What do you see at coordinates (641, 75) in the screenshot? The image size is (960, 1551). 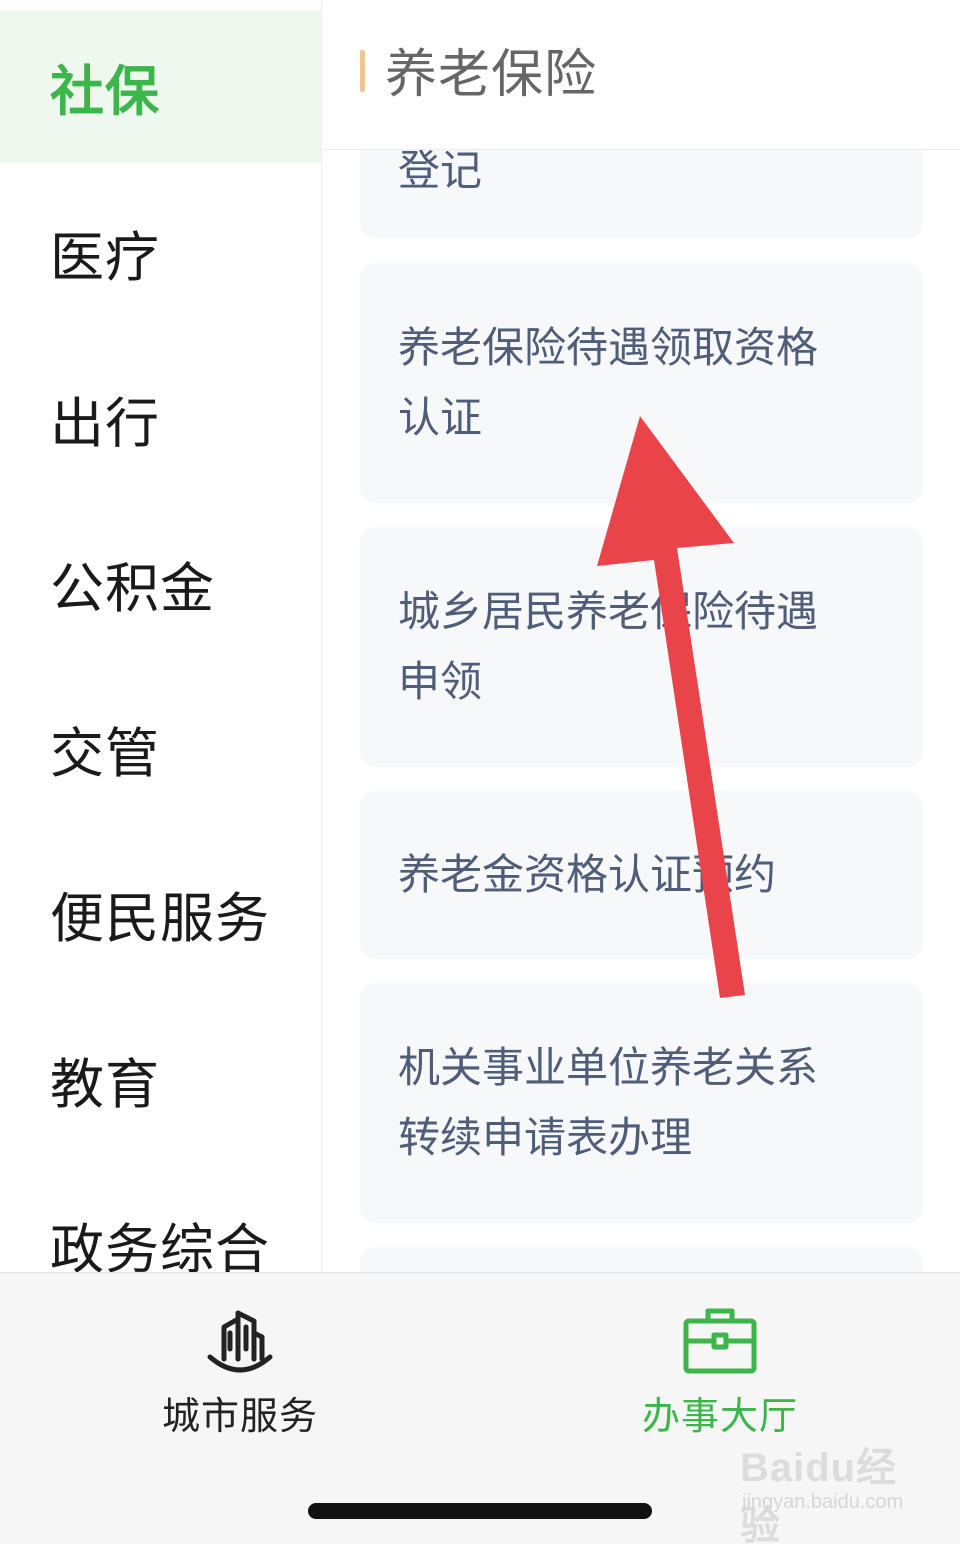 I see `section-header: 养老保险` at bounding box center [641, 75].